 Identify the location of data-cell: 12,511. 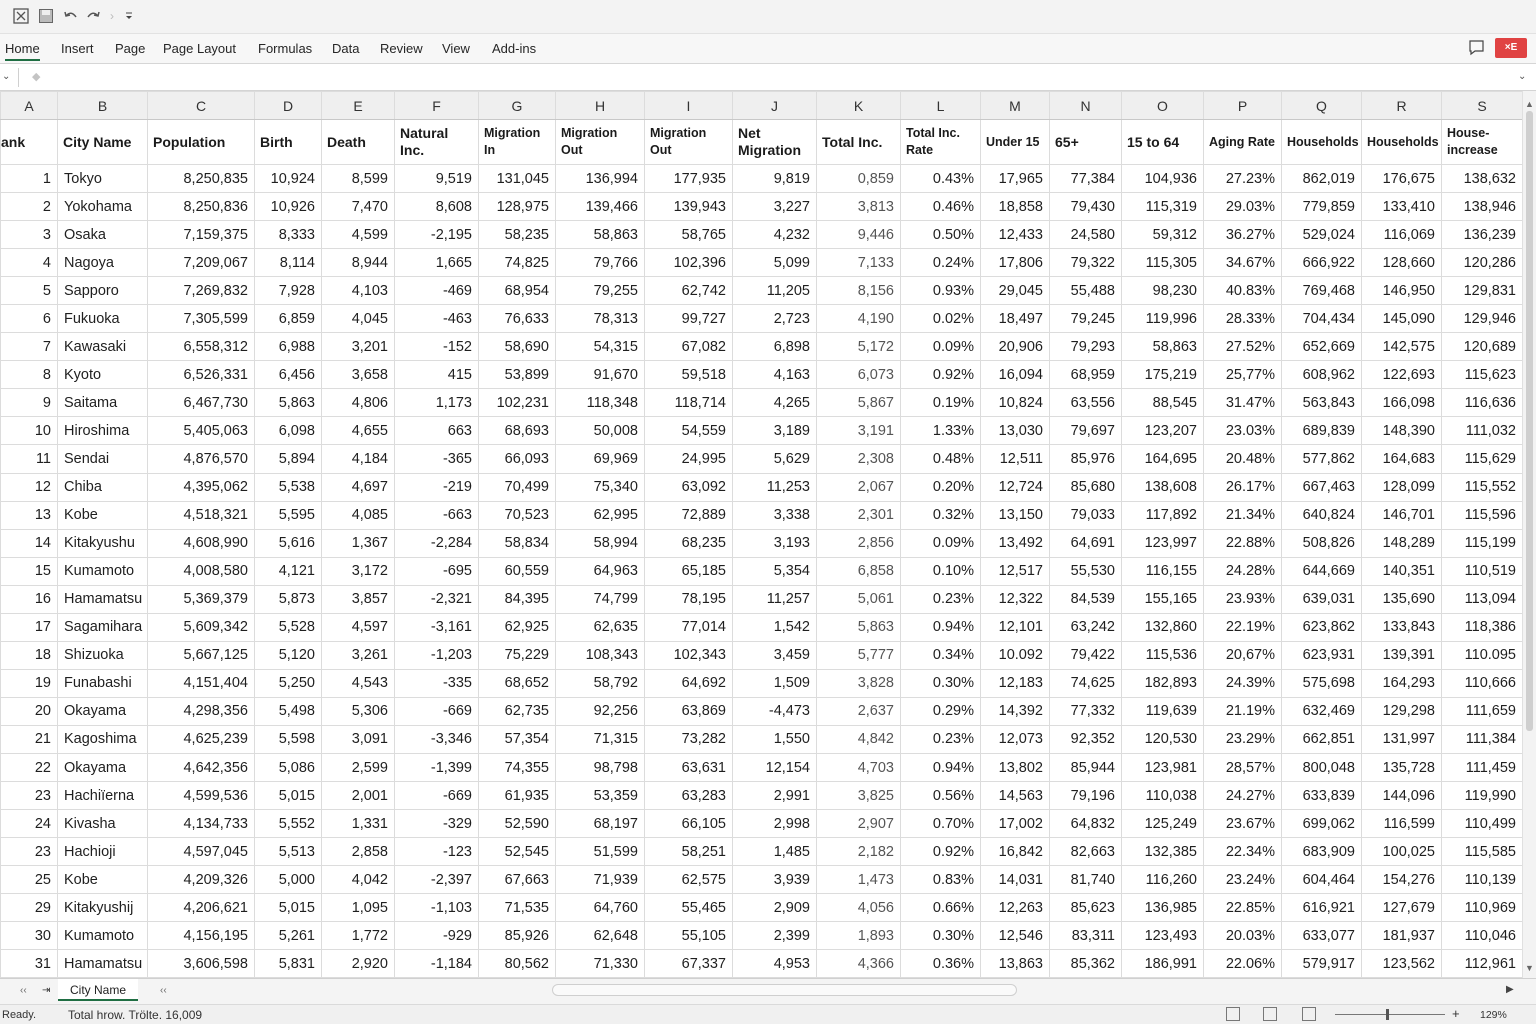
(1015, 459).